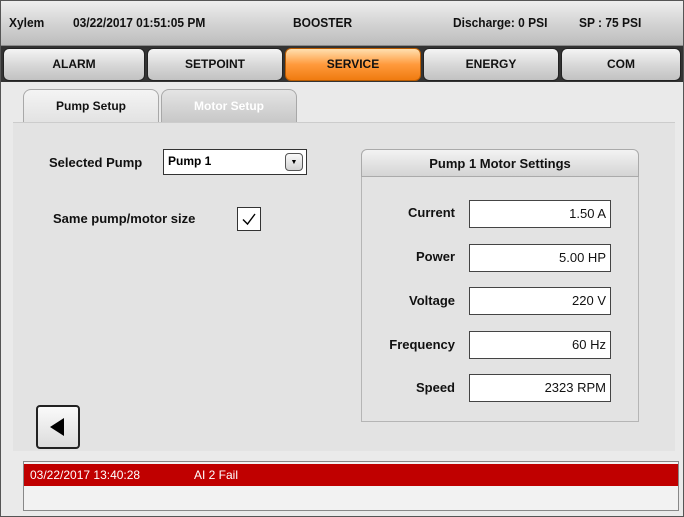  Describe the element at coordinates (540, 301) in the screenshot. I see `voltage-field: 220 V` at that location.